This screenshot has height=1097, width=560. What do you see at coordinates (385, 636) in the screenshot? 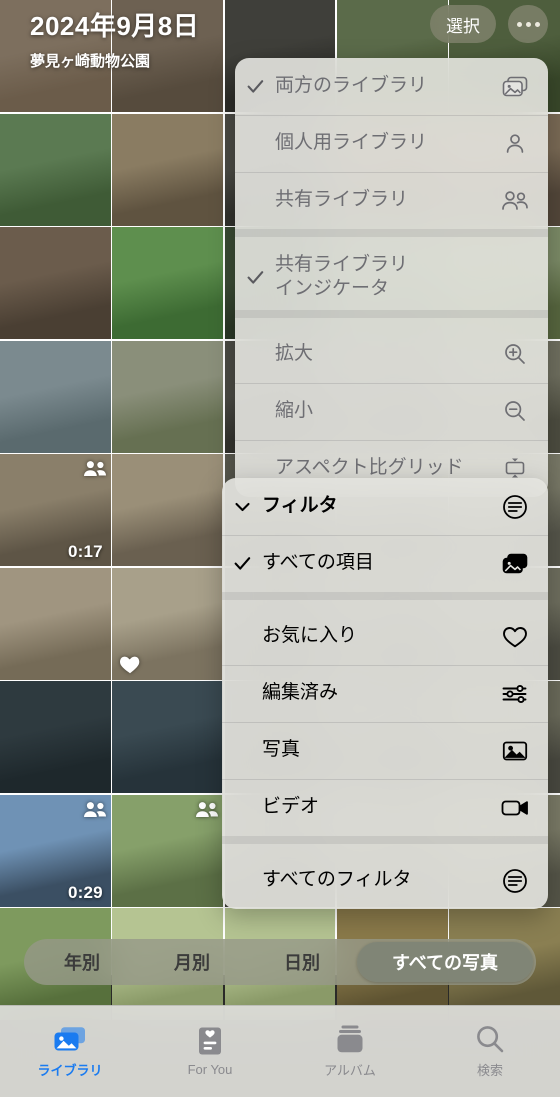
I see `menu-item: お気に入り` at bounding box center [385, 636].